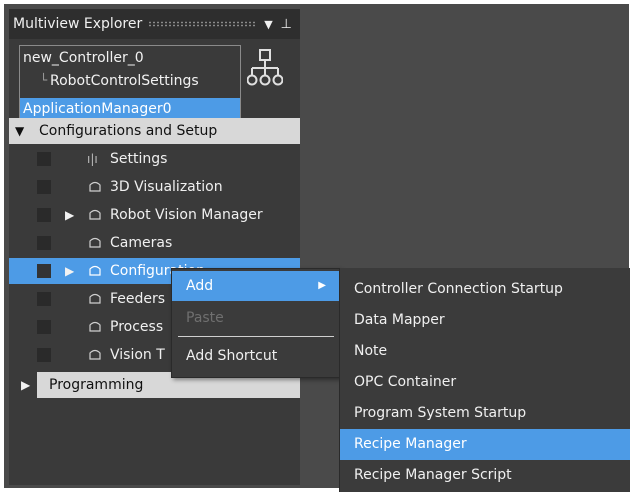 This screenshot has height=492, width=633. What do you see at coordinates (232, 356) in the screenshot?
I see `menu-item-label: Add Shortcut` at bounding box center [232, 356].